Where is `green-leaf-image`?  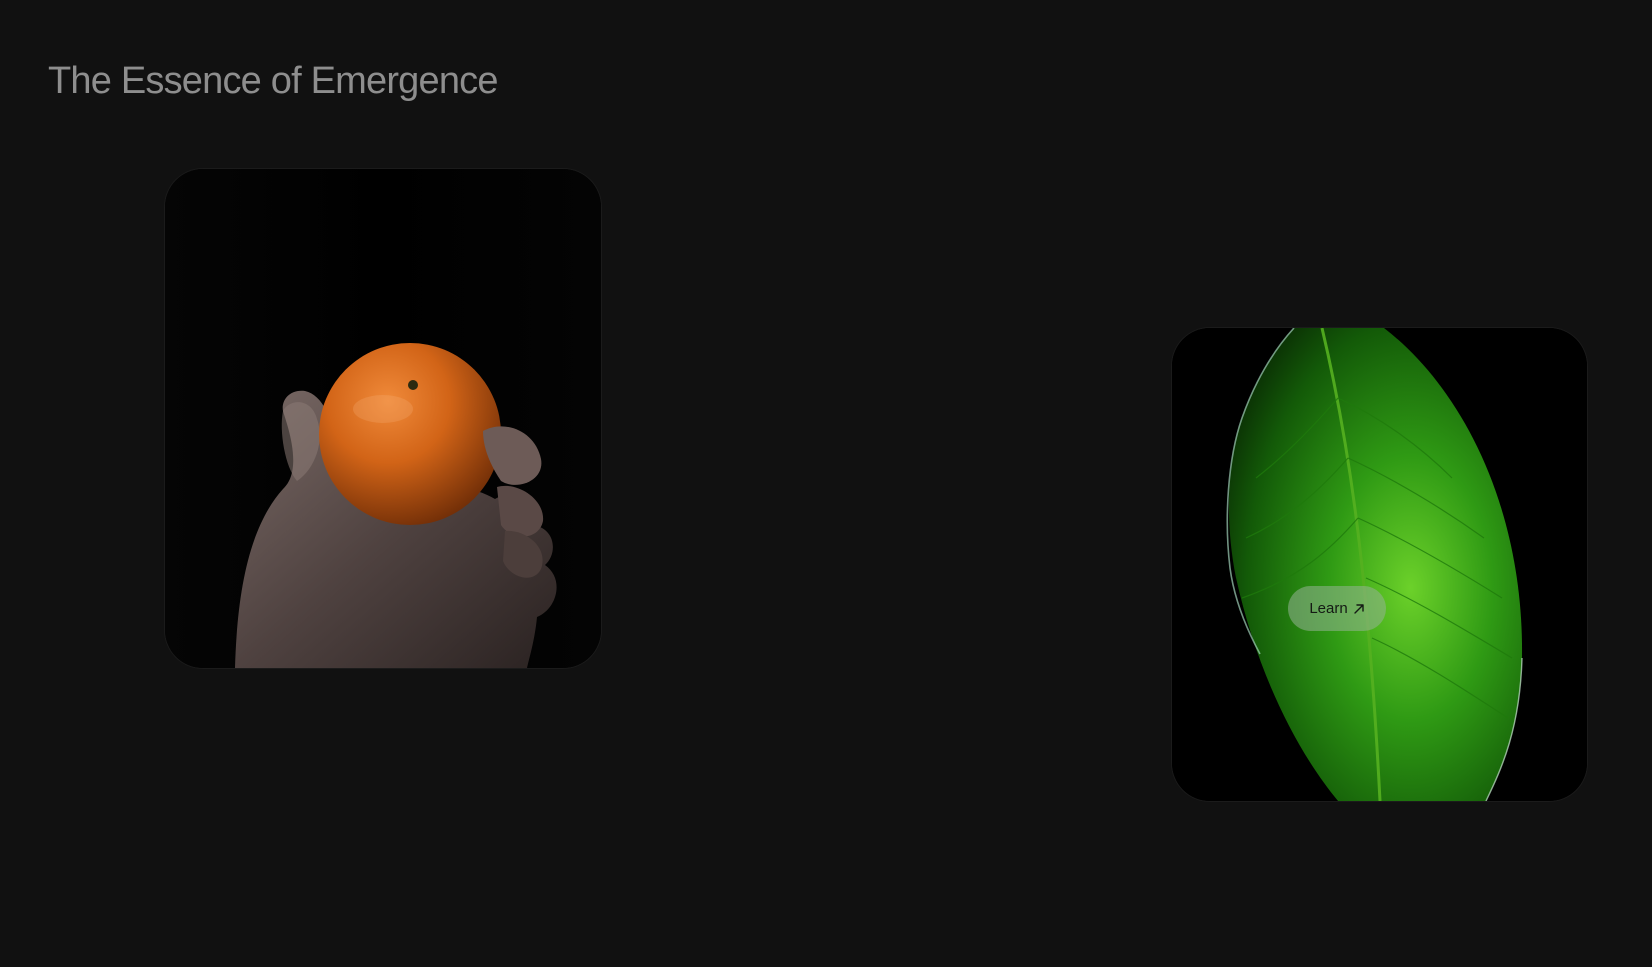 green-leaf-image is located at coordinates (1379, 564).